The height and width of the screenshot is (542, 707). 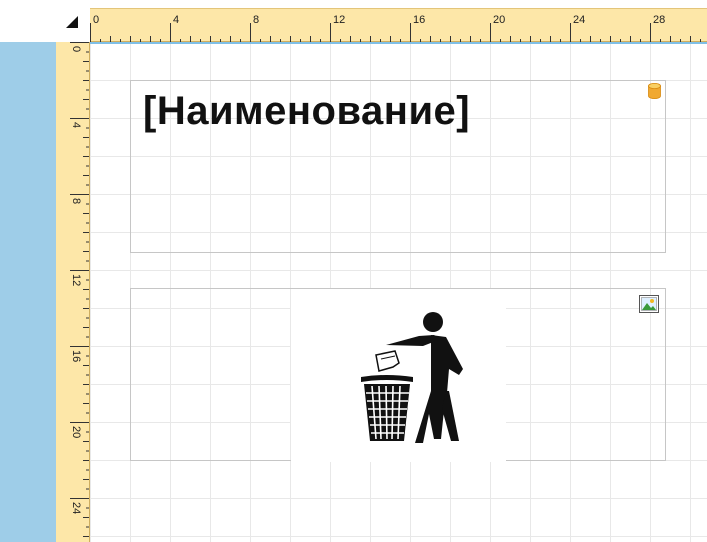 What do you see at coordinates (45, 21) in the screenshot?
I see `ruler-corner` at bounding box center [45, 21].